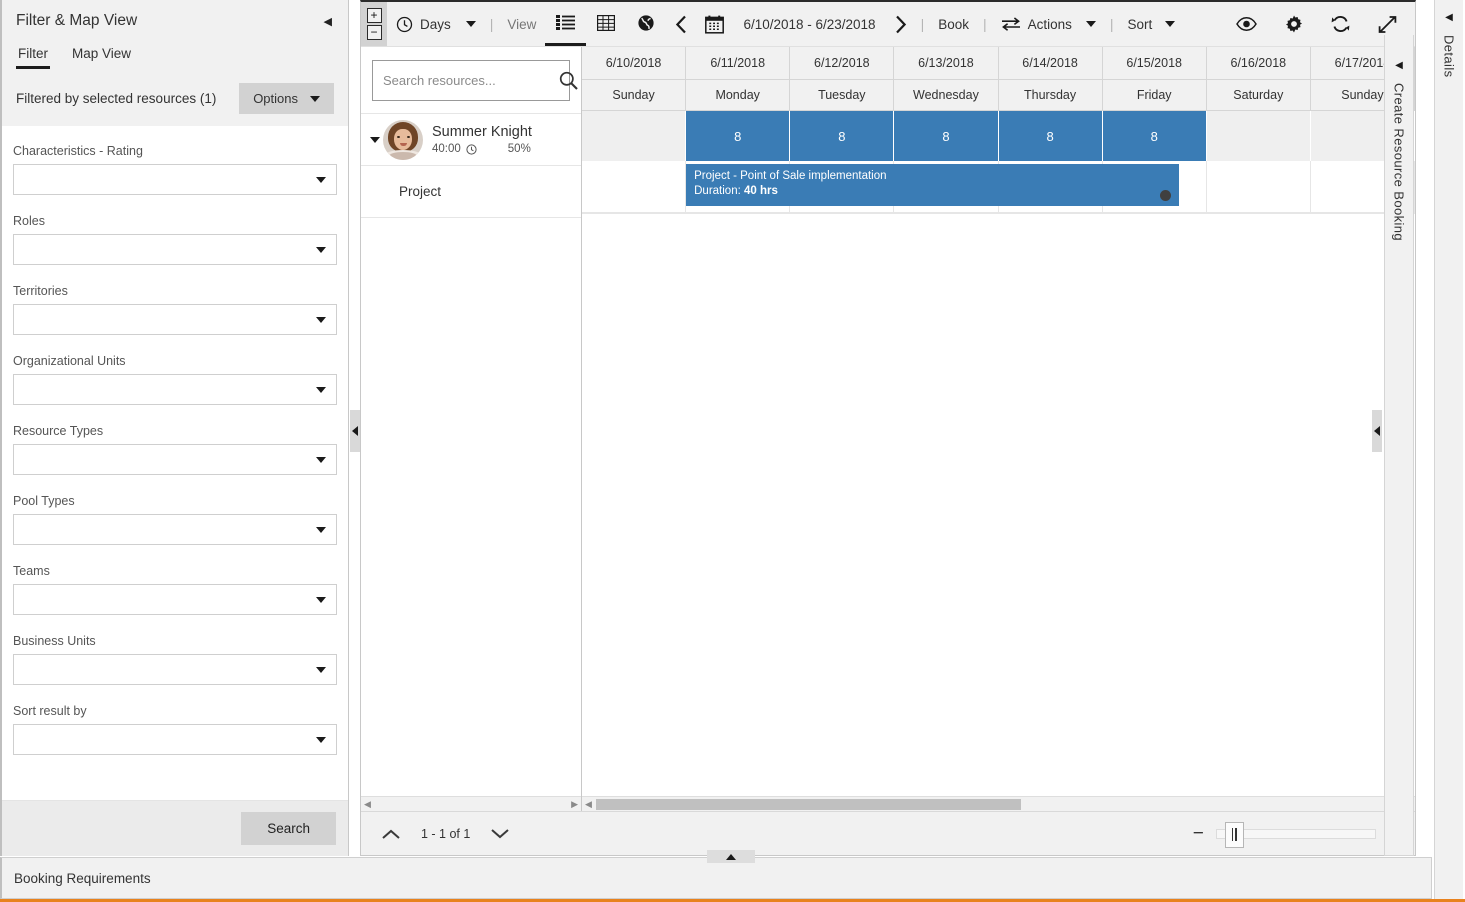 The image size is (1465, 902). What do you see at coordinates (809, 24) in the screenshot?
I see `date-range-label: 6/10/2018 - 6/23/2018` at bounding box center [809, 24].